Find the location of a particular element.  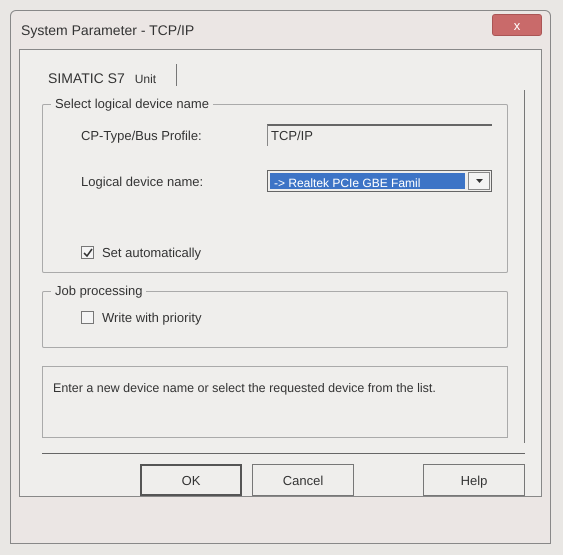

checkbox-label: Set automatically is located at coordinates (151, 252).